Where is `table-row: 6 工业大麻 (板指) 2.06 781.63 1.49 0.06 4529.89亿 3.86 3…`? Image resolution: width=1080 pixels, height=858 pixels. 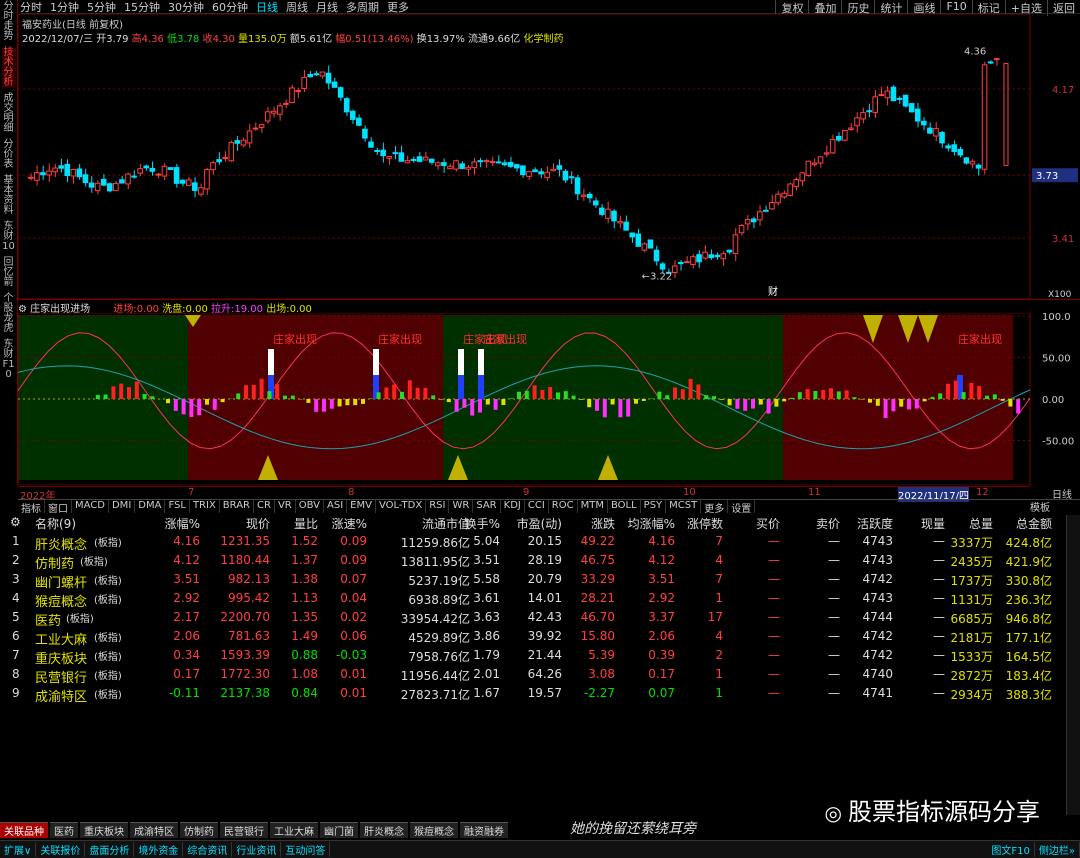 table-row: 6 工业大麻 (板指) 2.06 781.63 1.49 0.06 4529.89亿 3.86 3… is located at coordinates (533, 638).